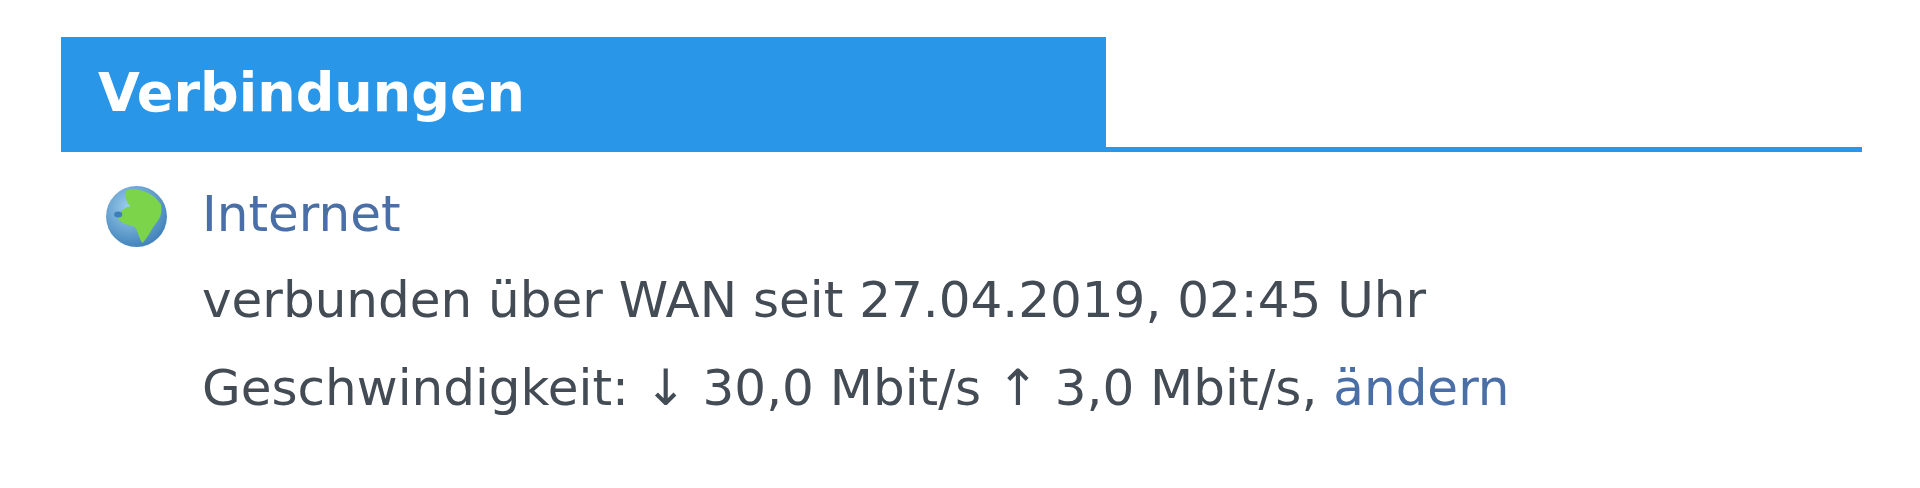 The width and height of the screenshot is (1920, 488). What do you see at coordinates (815, 300) in the screenshot?
I see `connection-status: verbunden über WAN seit 27.04.2019, 02:45 Uhr` at bounding box center [815, 300].